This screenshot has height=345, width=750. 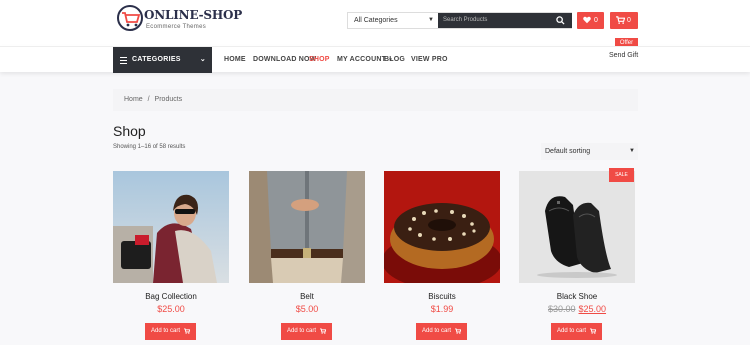 I want to click on hamburger-icon, so click(x=123, y=61).